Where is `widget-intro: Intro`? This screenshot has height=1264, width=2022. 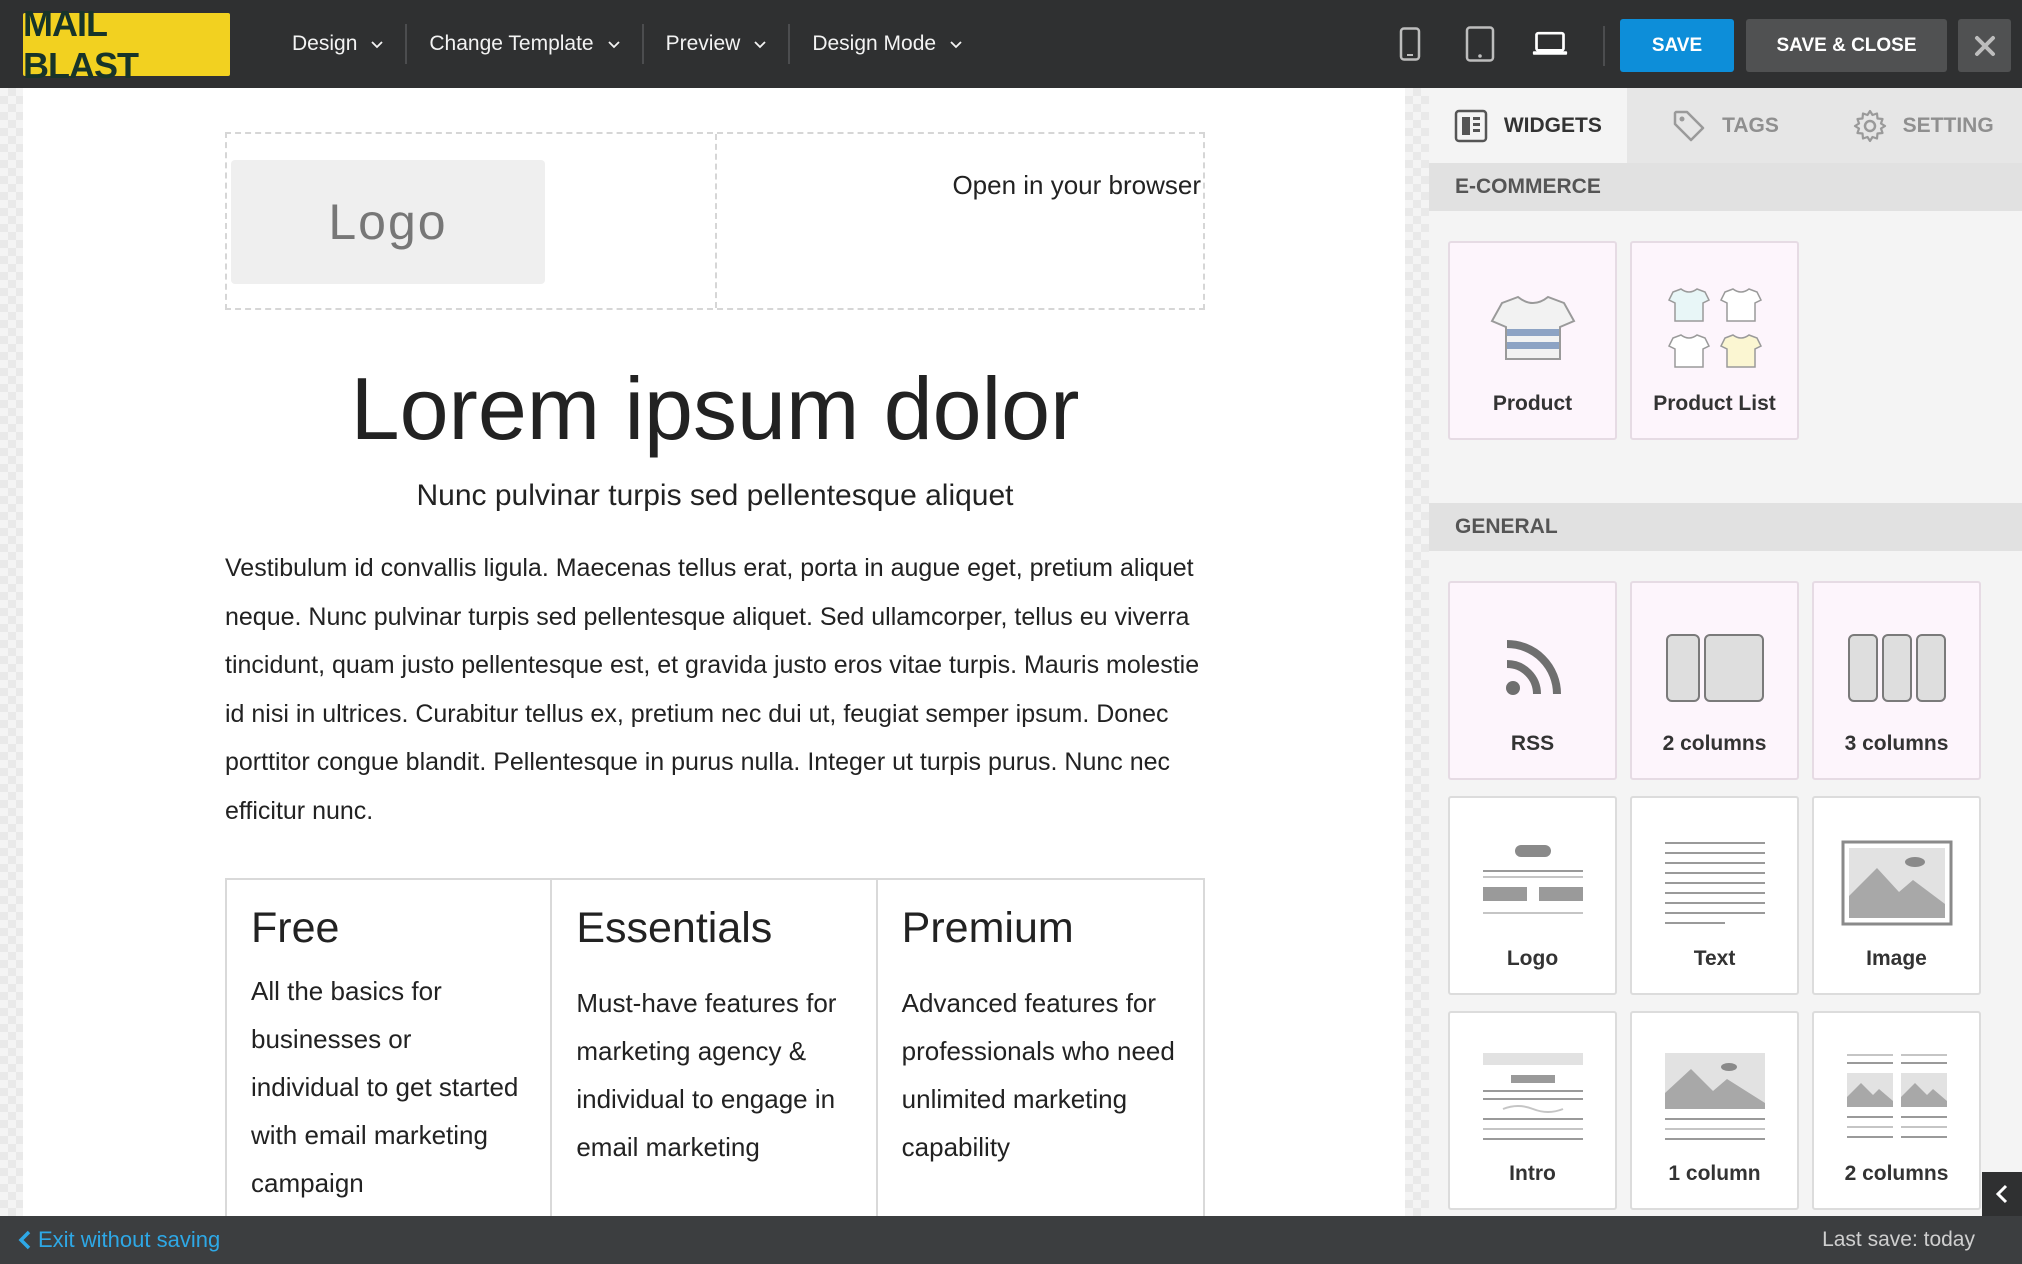 widget-intro: Intro is located at coordinates (1532, 1110).